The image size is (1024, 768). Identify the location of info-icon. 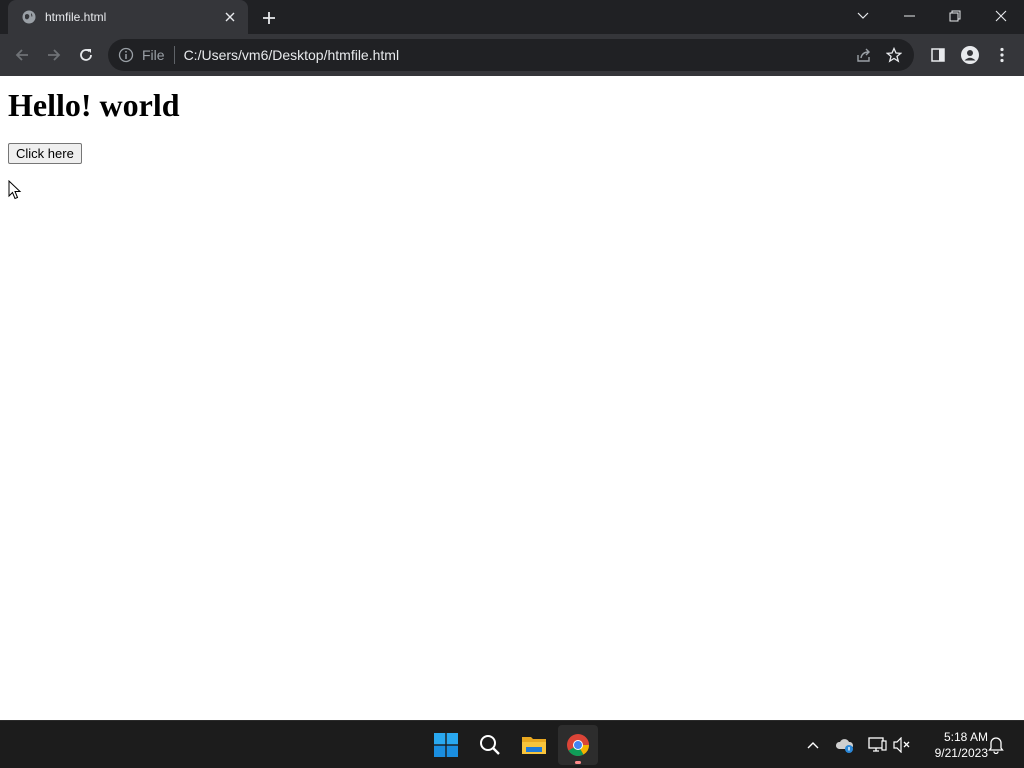
(126, 55).